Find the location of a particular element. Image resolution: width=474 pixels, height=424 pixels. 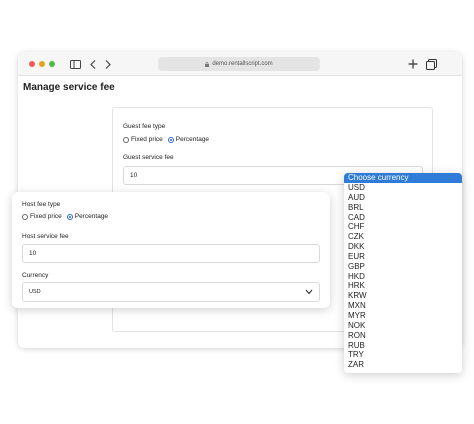

currency-option: CAD is located at coordinates (403, 218).